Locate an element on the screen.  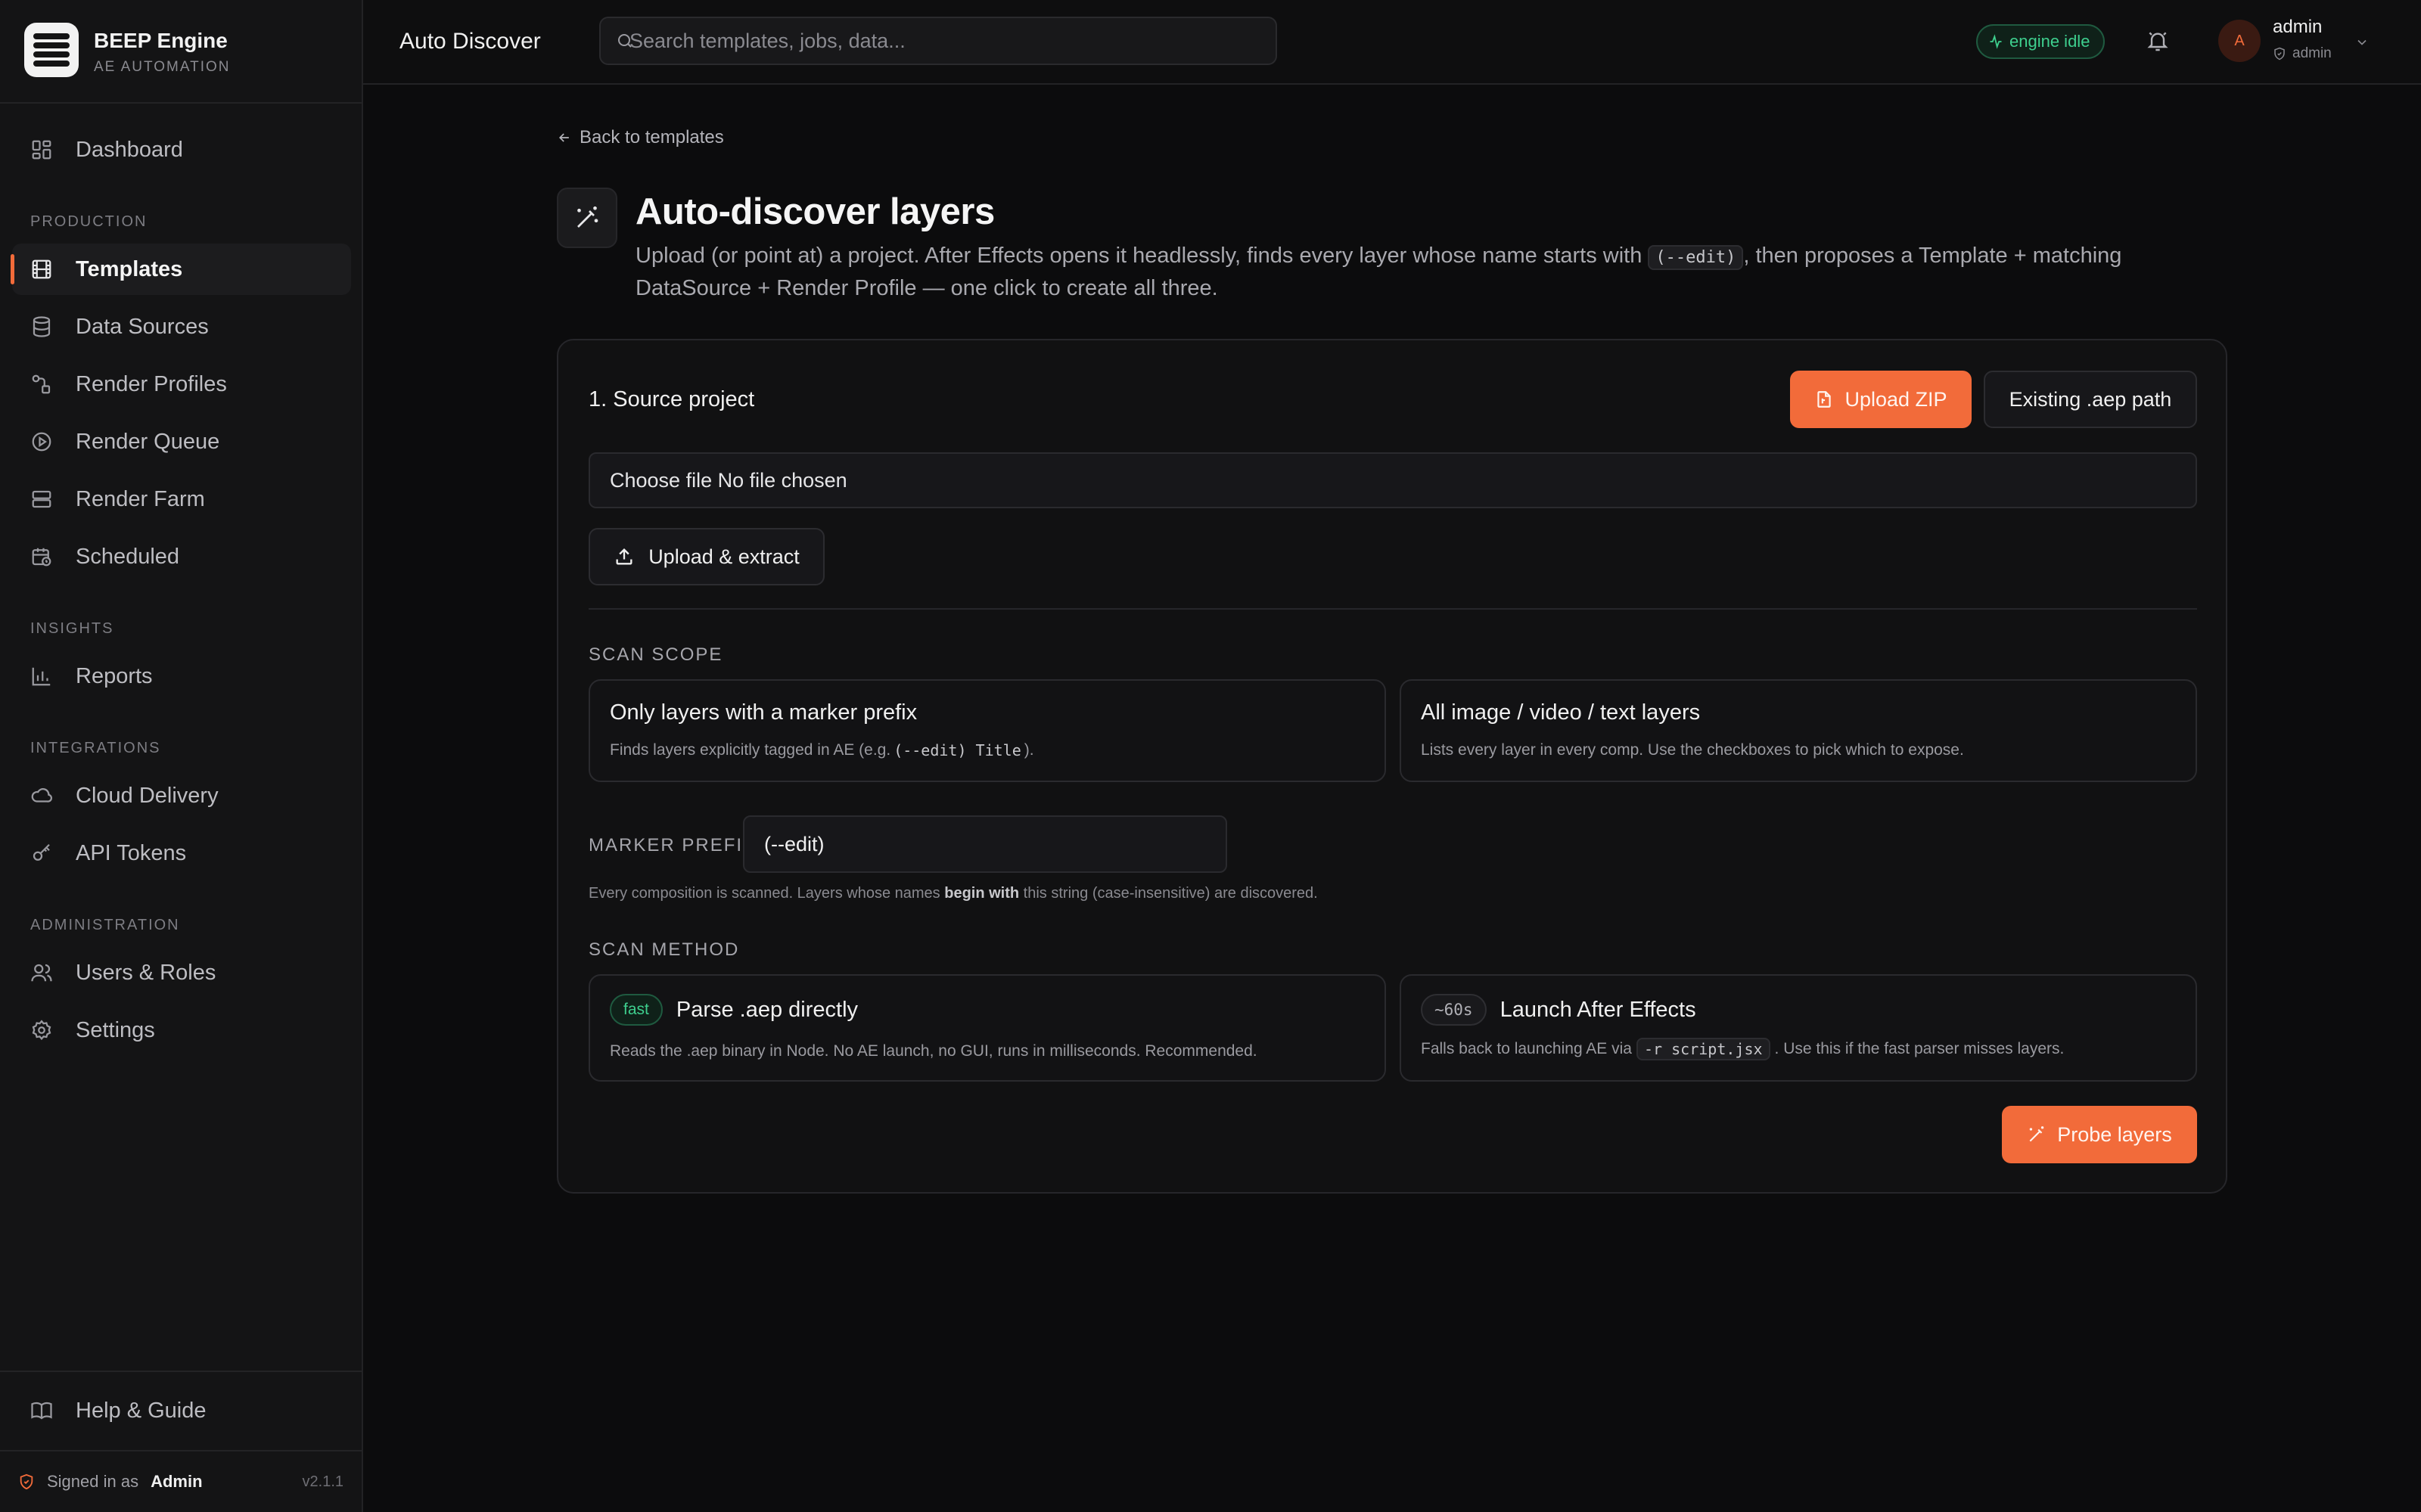
film-icon is located at coordinates (41, 269).